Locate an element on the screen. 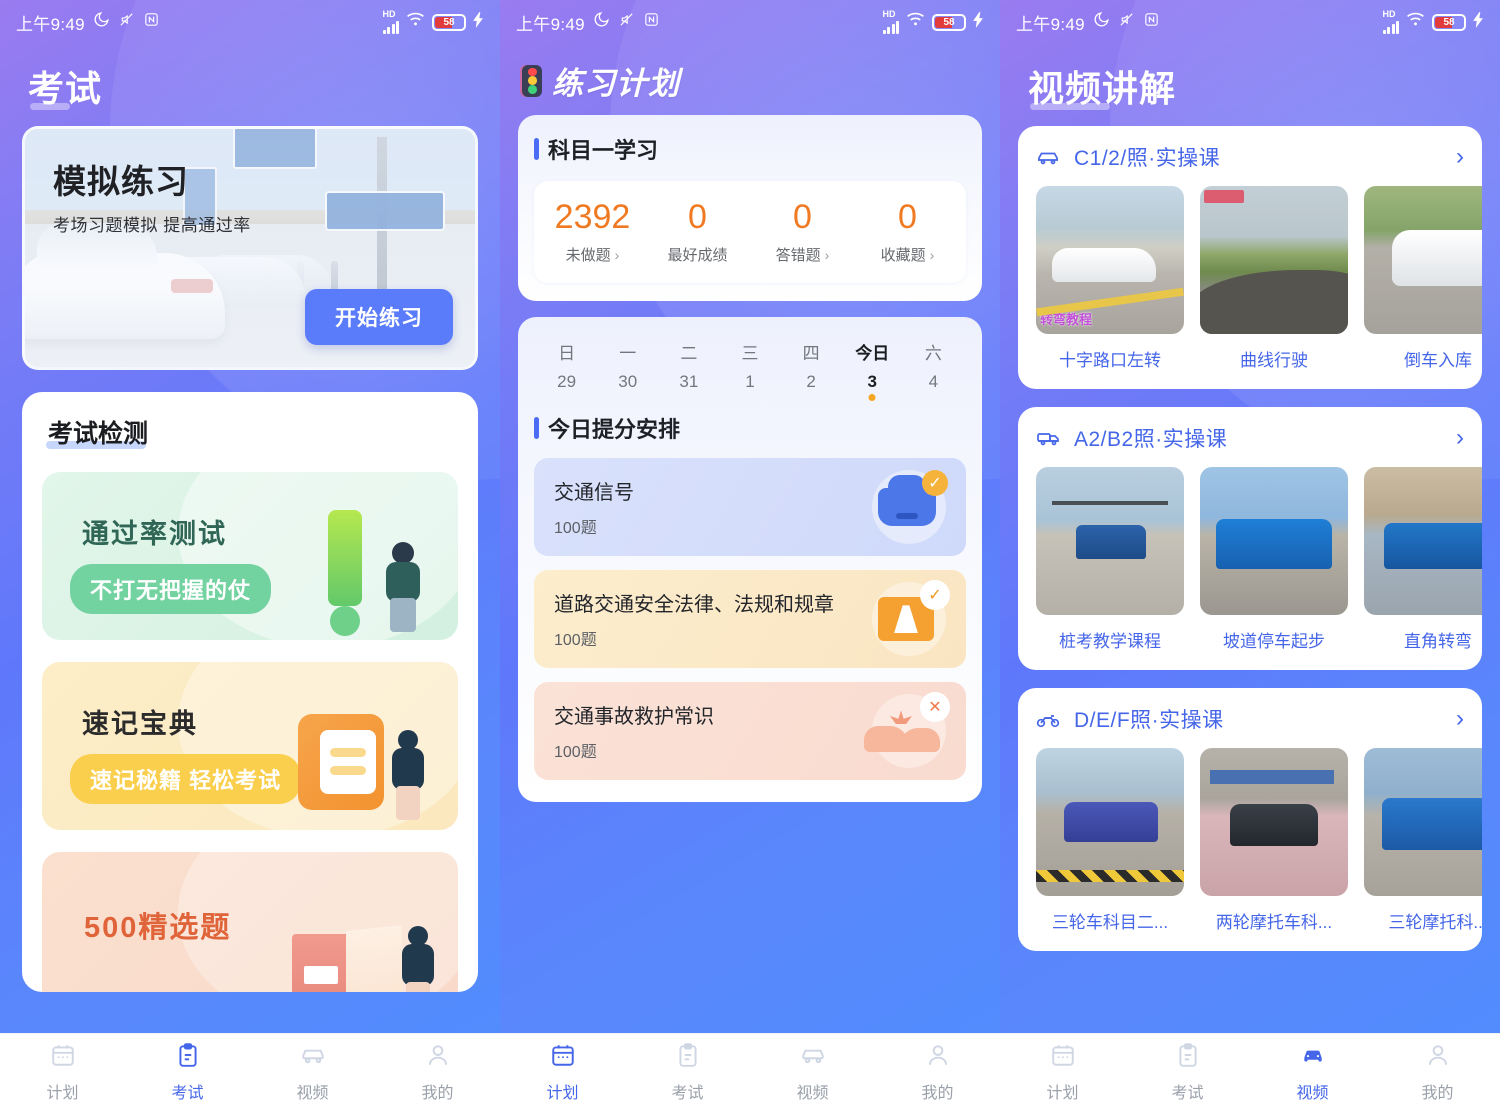  calendar-day: 二 31 is located at coordinates (688, 365).